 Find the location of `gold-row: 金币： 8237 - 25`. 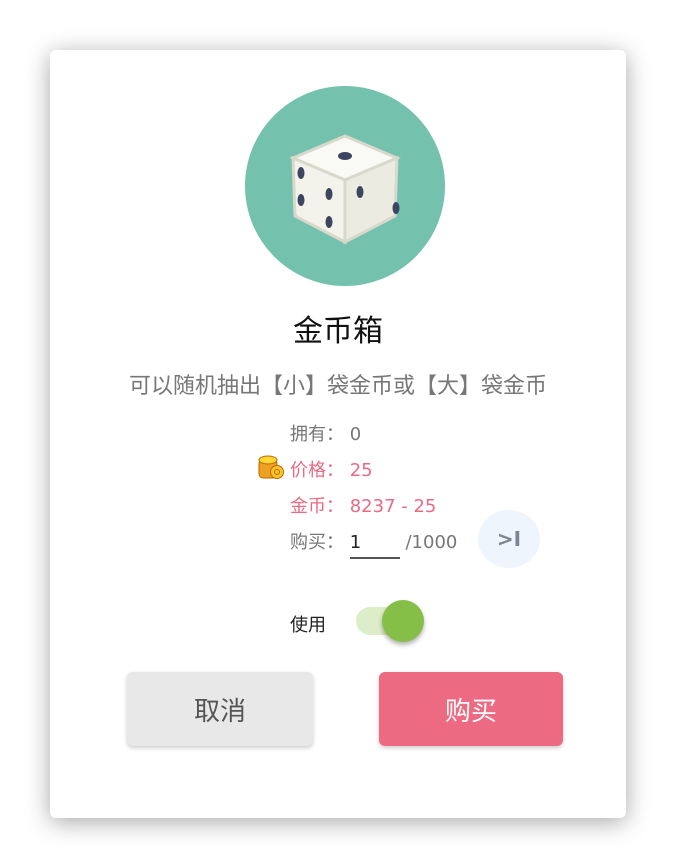

gold-row: 金币： 8237 - 25 is located at coordinates (363, 505).